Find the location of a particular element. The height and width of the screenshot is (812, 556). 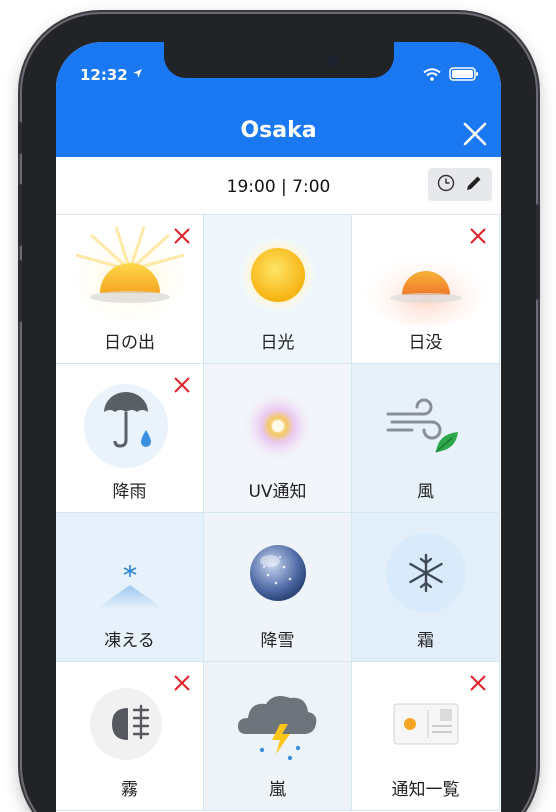

snowflake-icon is located at coordinates (425, 573).